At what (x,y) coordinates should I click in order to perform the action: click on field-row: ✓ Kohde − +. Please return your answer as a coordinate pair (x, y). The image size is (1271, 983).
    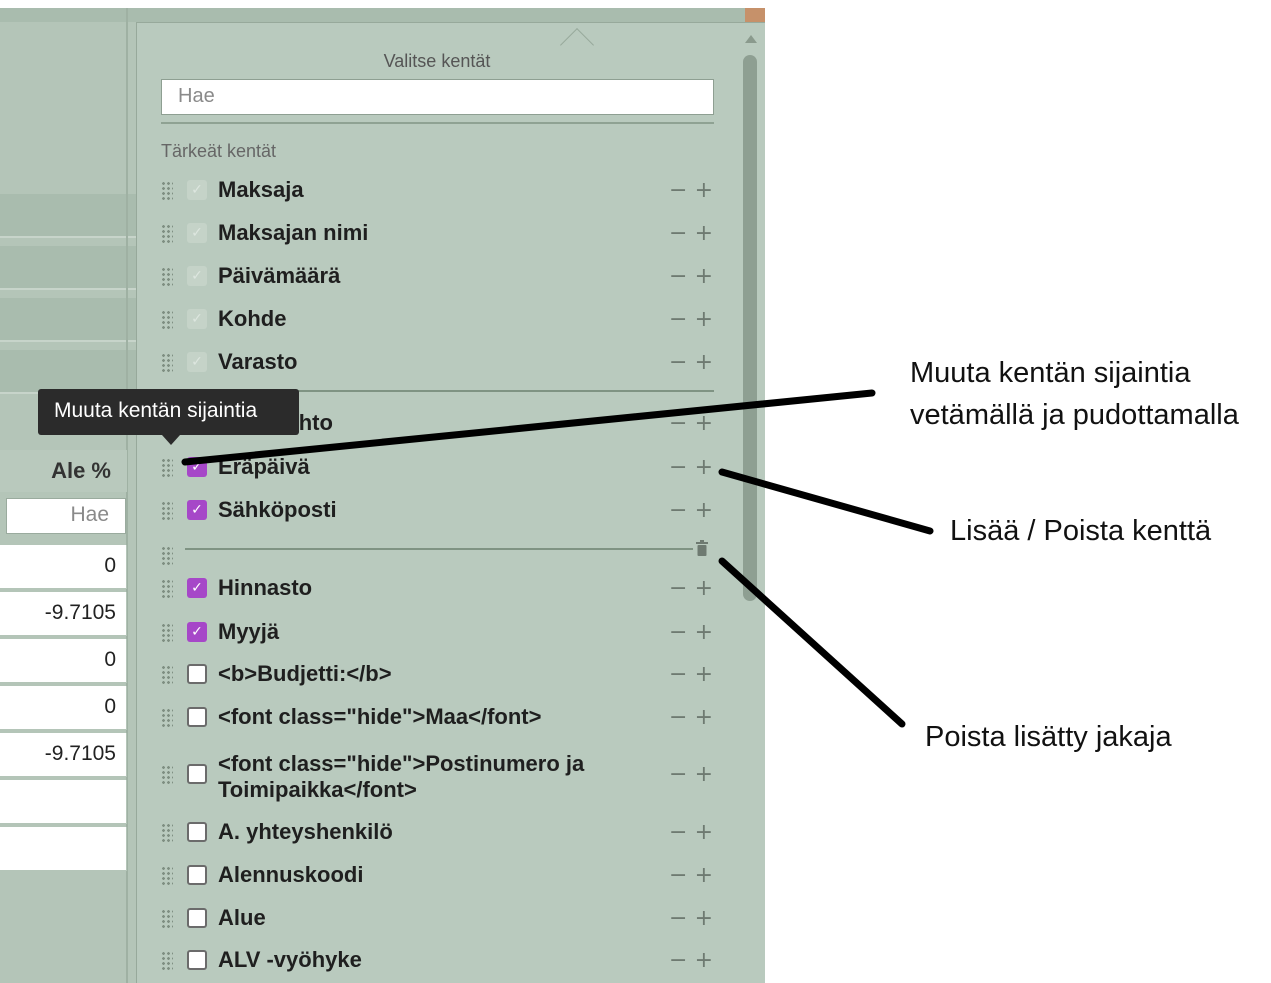
    Looking at the image, I should click on (437, 320).